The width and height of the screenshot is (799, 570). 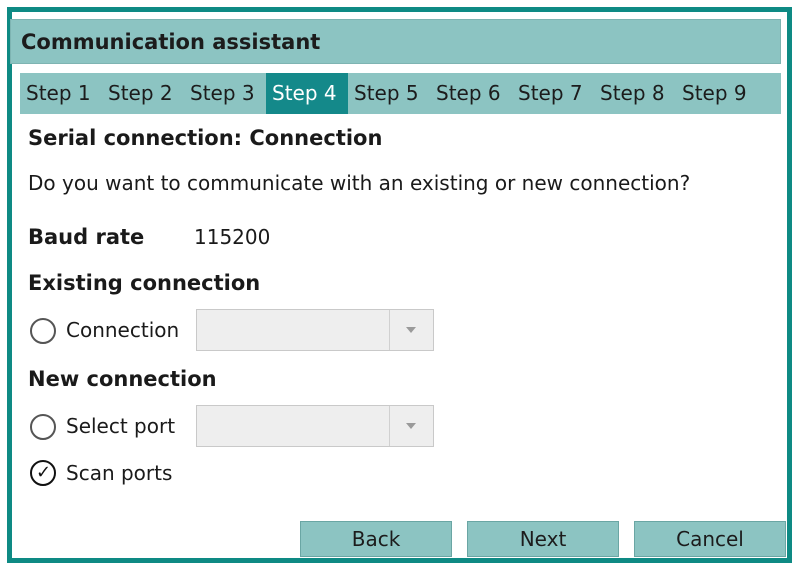 What do you see at coordinates (635, 93) in the screenshot?
I see `tab-step-8: Step 8` at bounding box center [635, 93].